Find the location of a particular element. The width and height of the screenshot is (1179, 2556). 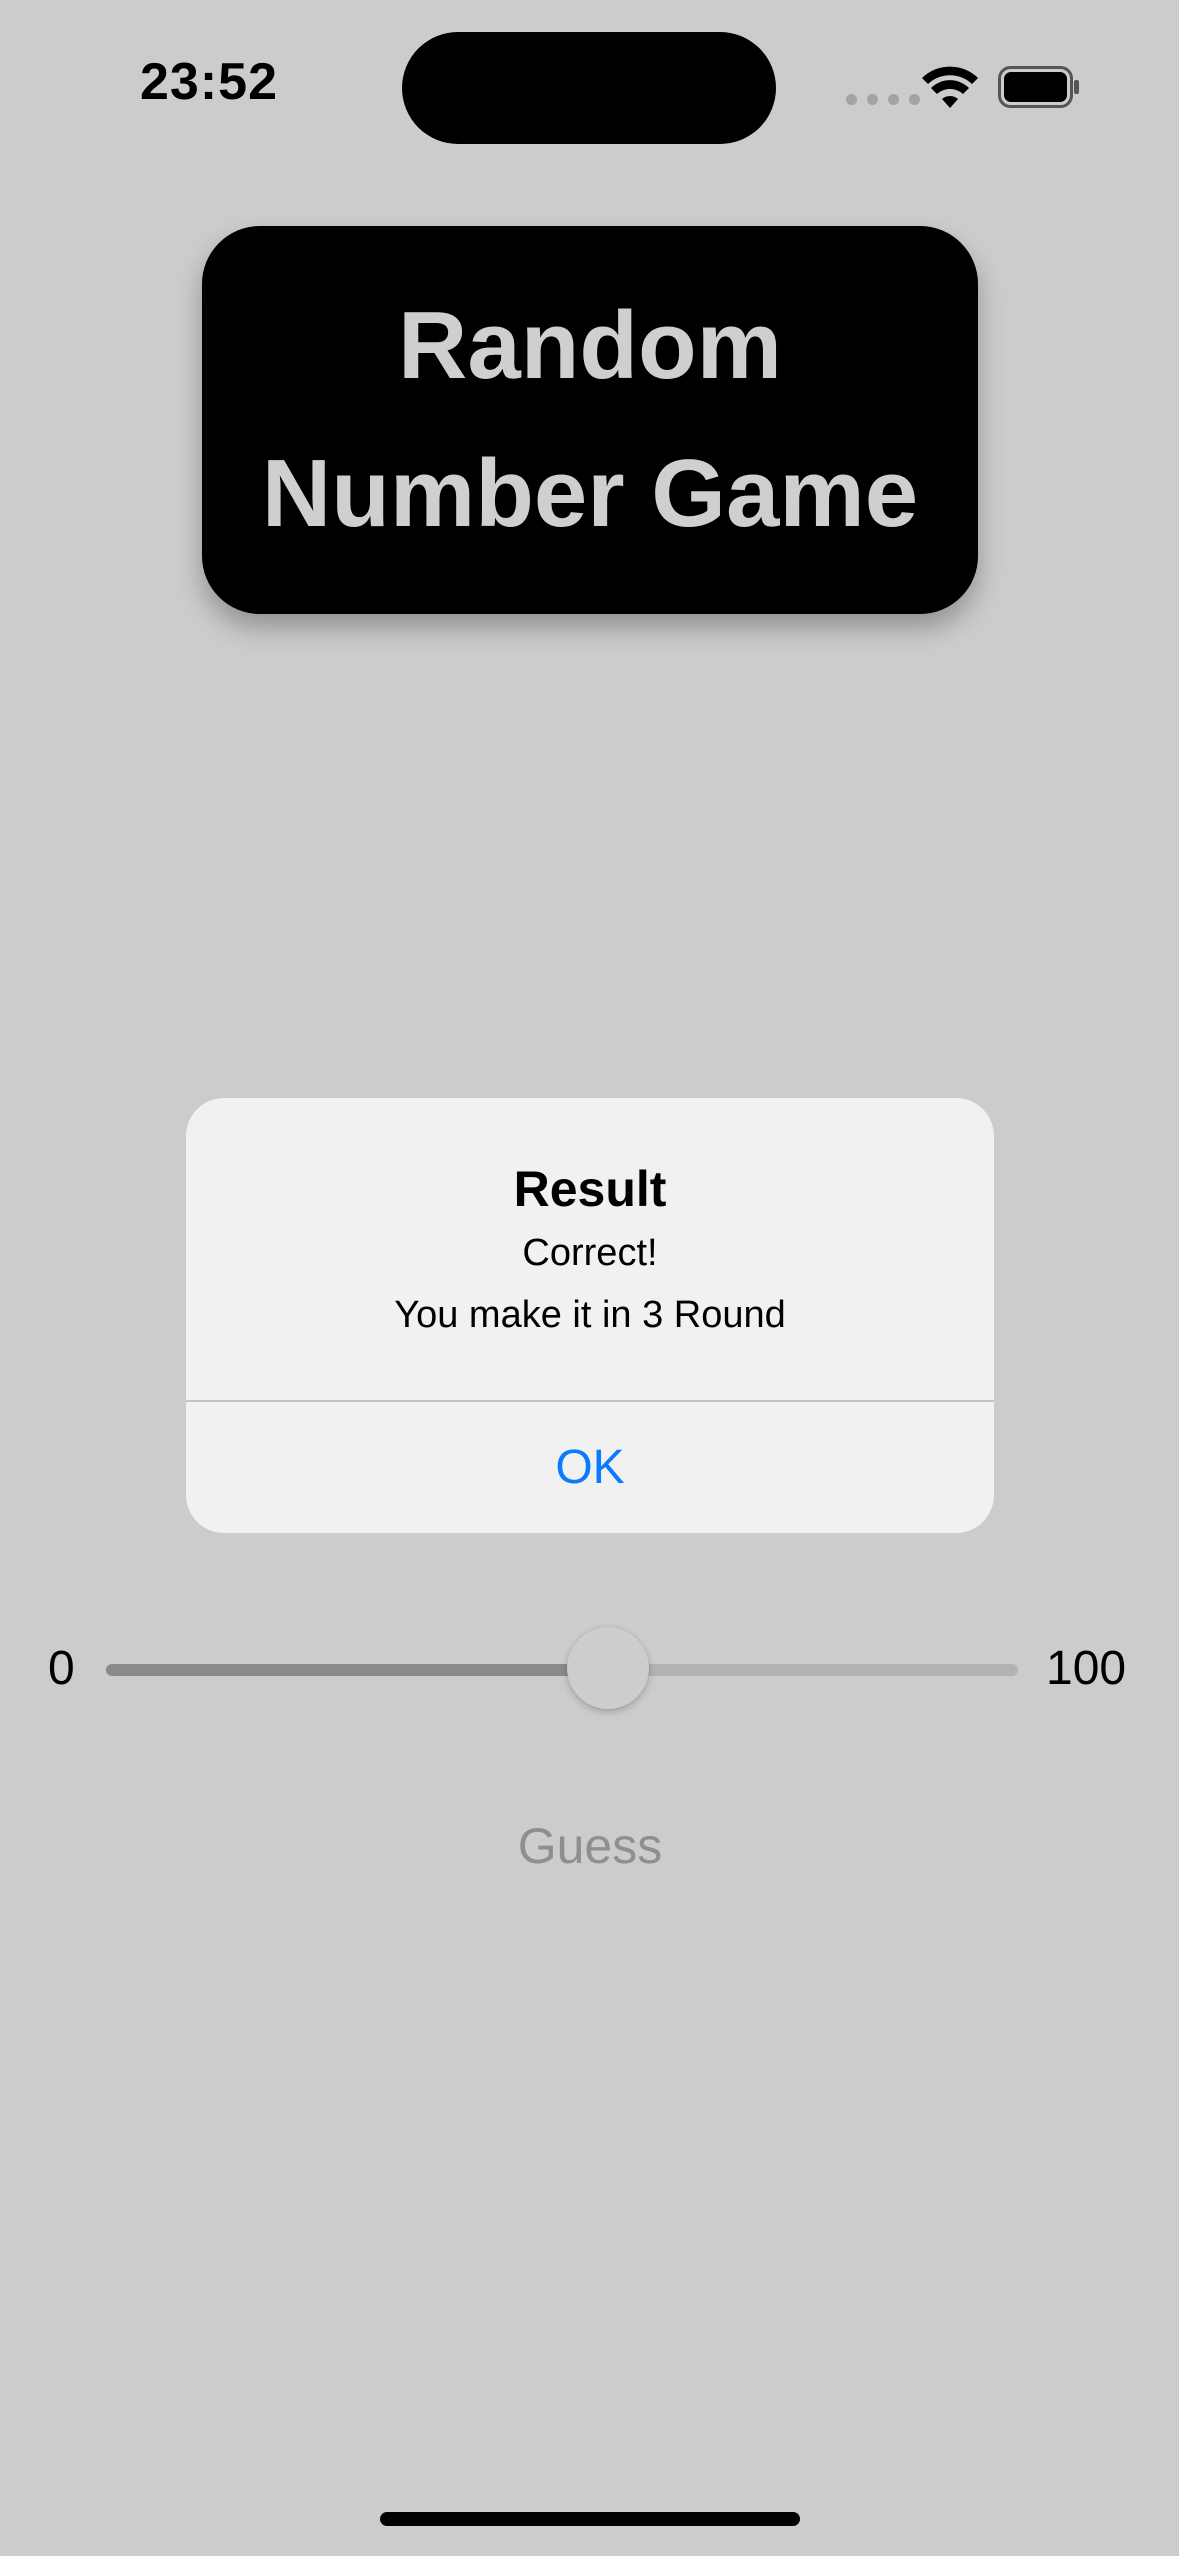

alert-message-line-2: You make it in 3 Round is located at coordinates (590, 1315).